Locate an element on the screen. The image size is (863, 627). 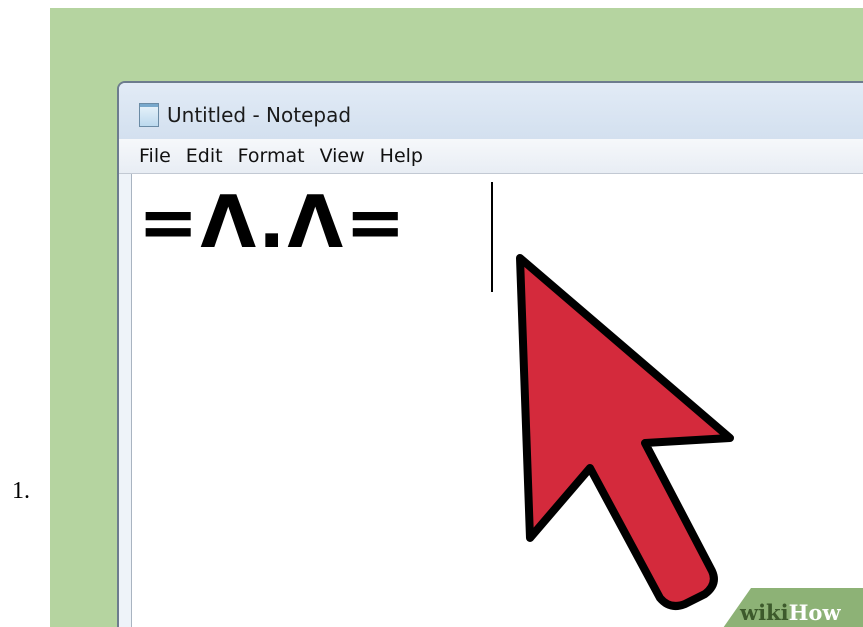
menu-bar: File Edit Format View Help is located at coordinates (491, 156).